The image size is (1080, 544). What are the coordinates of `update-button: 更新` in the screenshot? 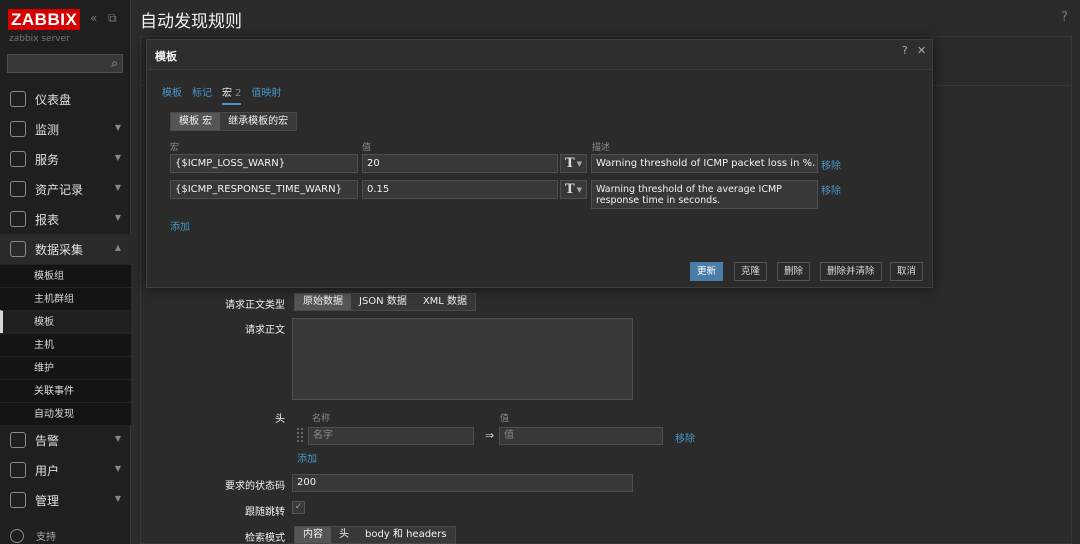 It's located at (707, 271).